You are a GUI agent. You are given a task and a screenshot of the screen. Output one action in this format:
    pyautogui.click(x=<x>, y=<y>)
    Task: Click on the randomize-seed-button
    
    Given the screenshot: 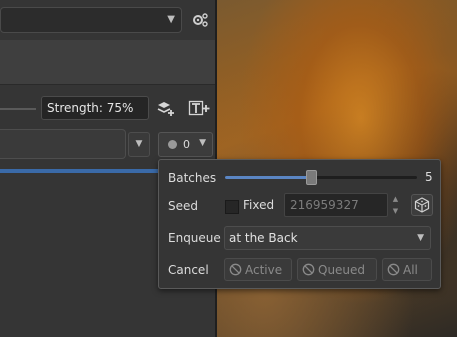 What is the action you would take?
    pyautogui.click(x=422, y=205)
    